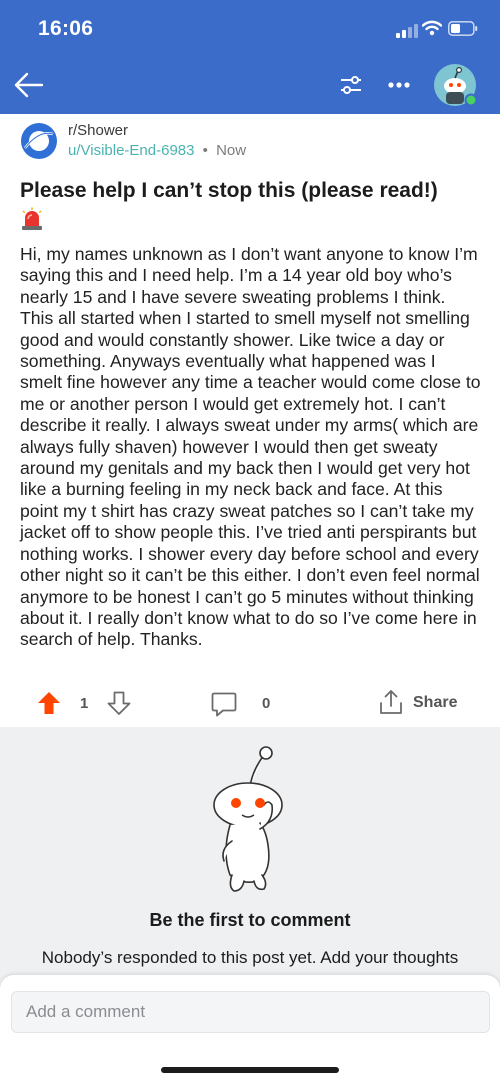 This screenshot has width=500, height=1083. What do you see at coordinates (84, 703) in the screenshot?
I see `vote-count: 1` at bounding box center [84, 703].